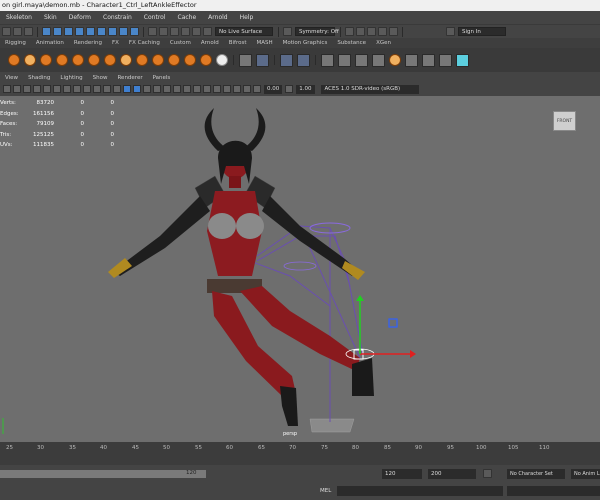 This screenshot has height=500, width=600. What do you see at coordinates (383, 43) in the screenshot?
I see `tab-xgen: XGen` at bounding box center [383, 43].